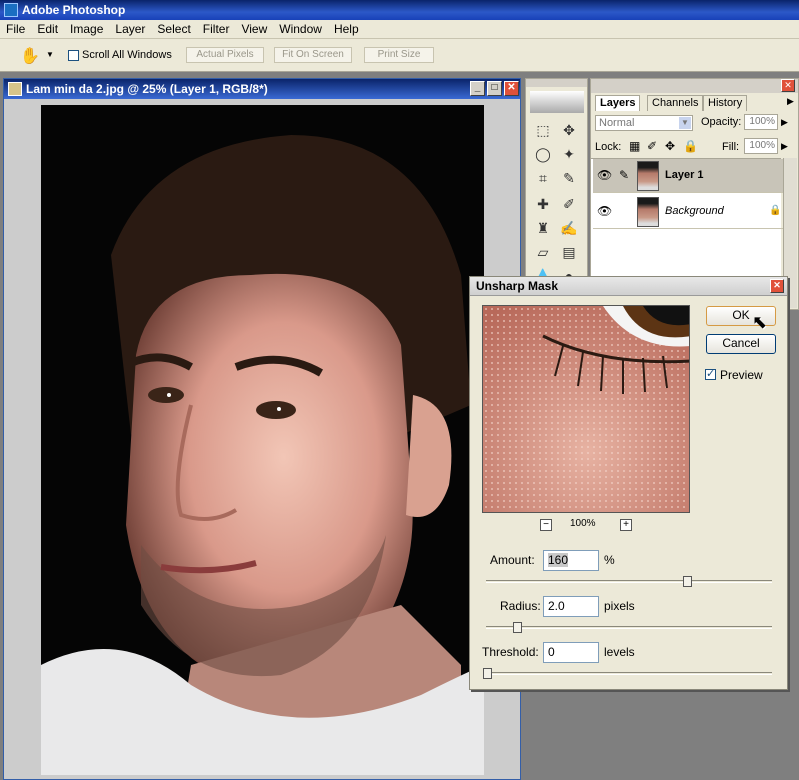 This screenshot has height=780, width=799. I want to click on lock-transparent-icon: ▦, so click(634, 146).